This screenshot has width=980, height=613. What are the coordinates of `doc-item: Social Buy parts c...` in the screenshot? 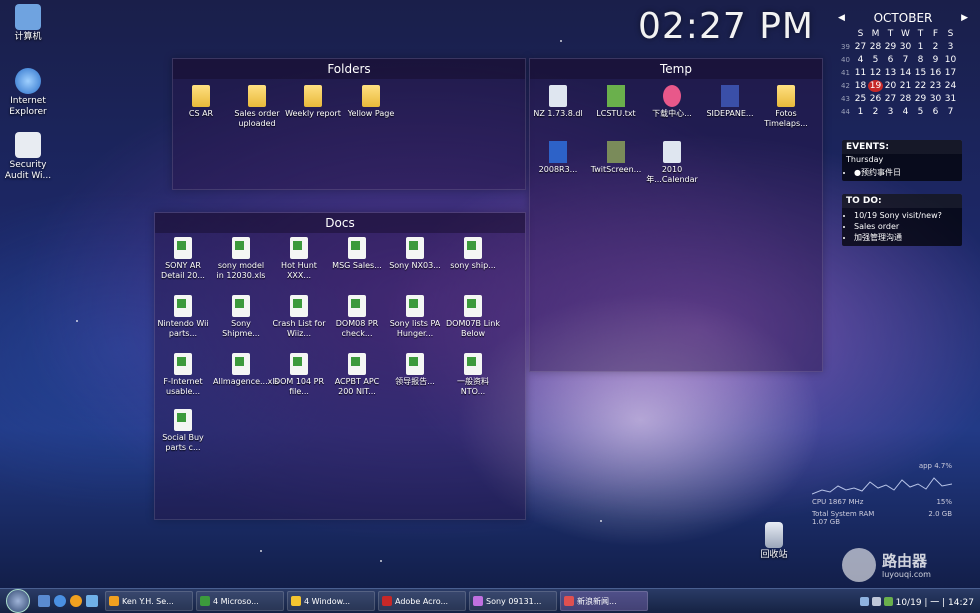 It's located at (183, 431).